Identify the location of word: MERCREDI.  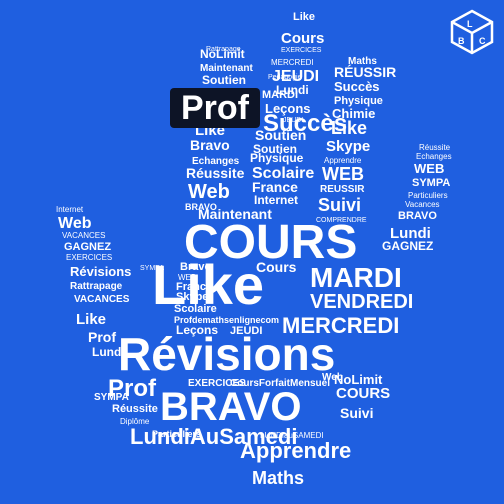
(292, 62).